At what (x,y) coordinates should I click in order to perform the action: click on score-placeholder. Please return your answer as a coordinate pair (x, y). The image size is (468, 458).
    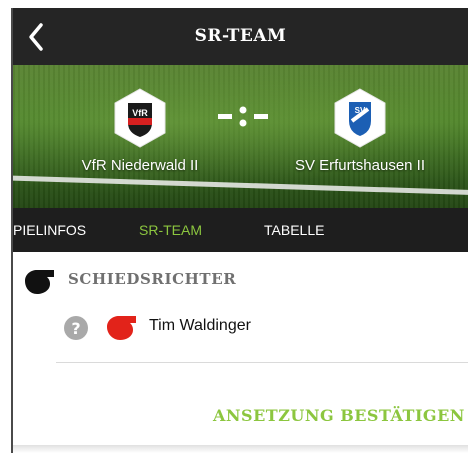
    Looking at the image, I should click on (243, 116).